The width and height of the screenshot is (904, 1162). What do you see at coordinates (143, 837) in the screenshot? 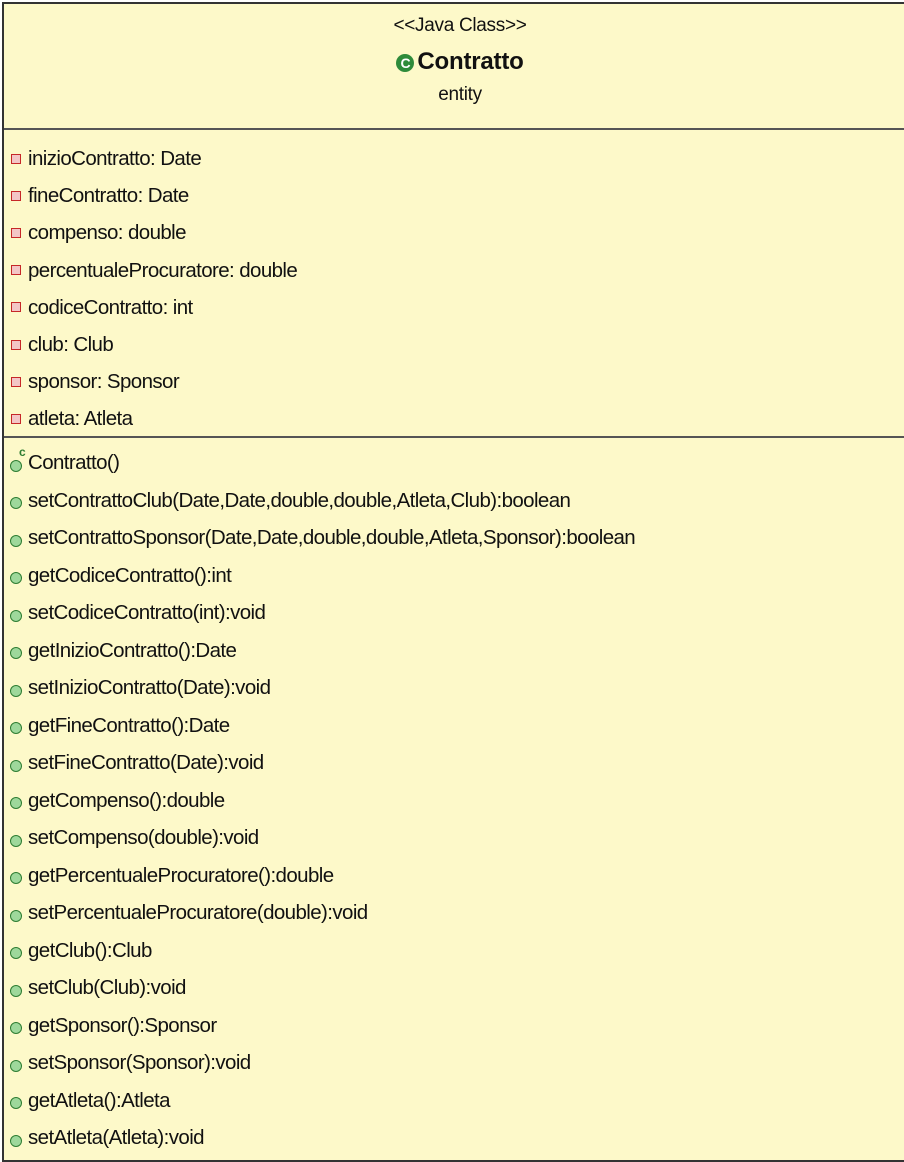
I see `operation-text: setCompenso(double):void` at bounding box center [143, 837].